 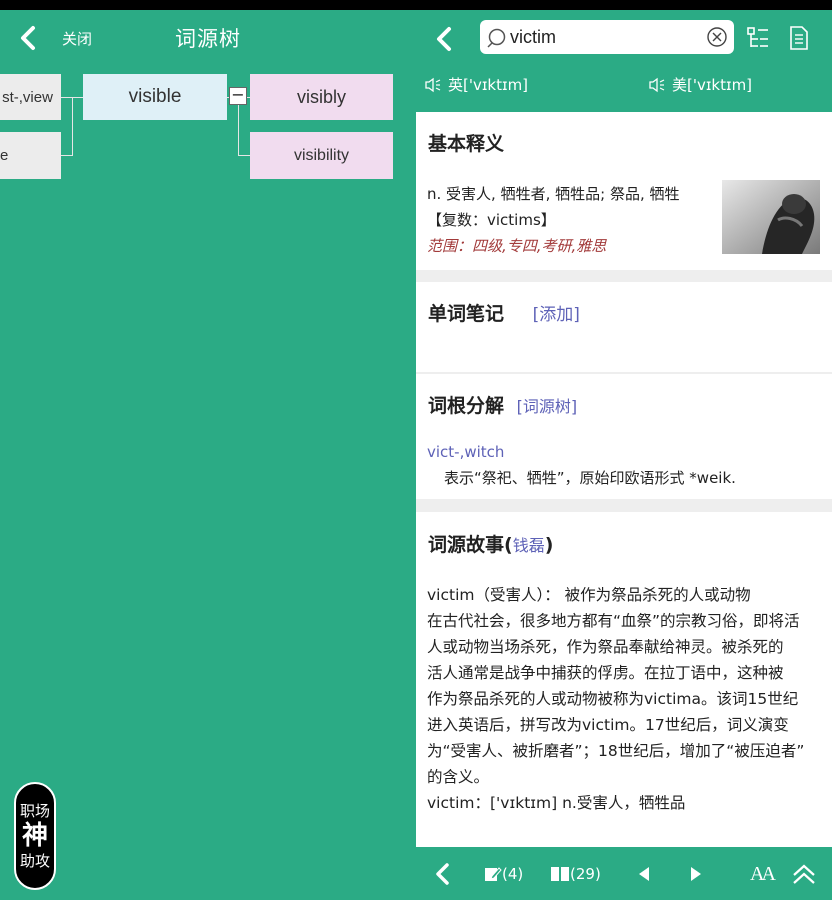 I want to click on pron-uk: 英['vɪktɪm], so click(x=476, y=84).